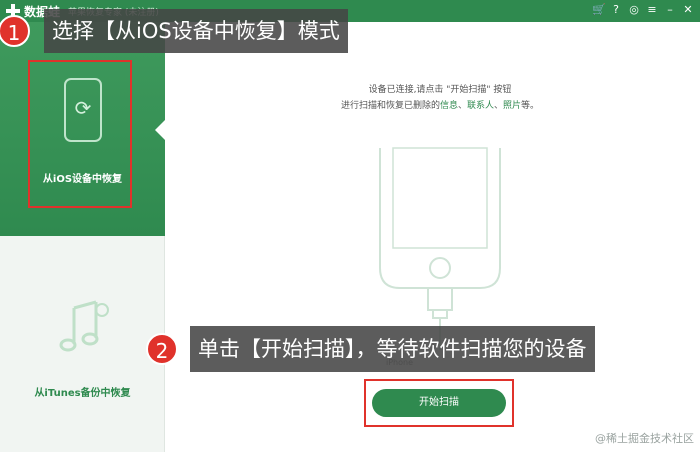  I want to click on music-note-icon, so click(84, 326).